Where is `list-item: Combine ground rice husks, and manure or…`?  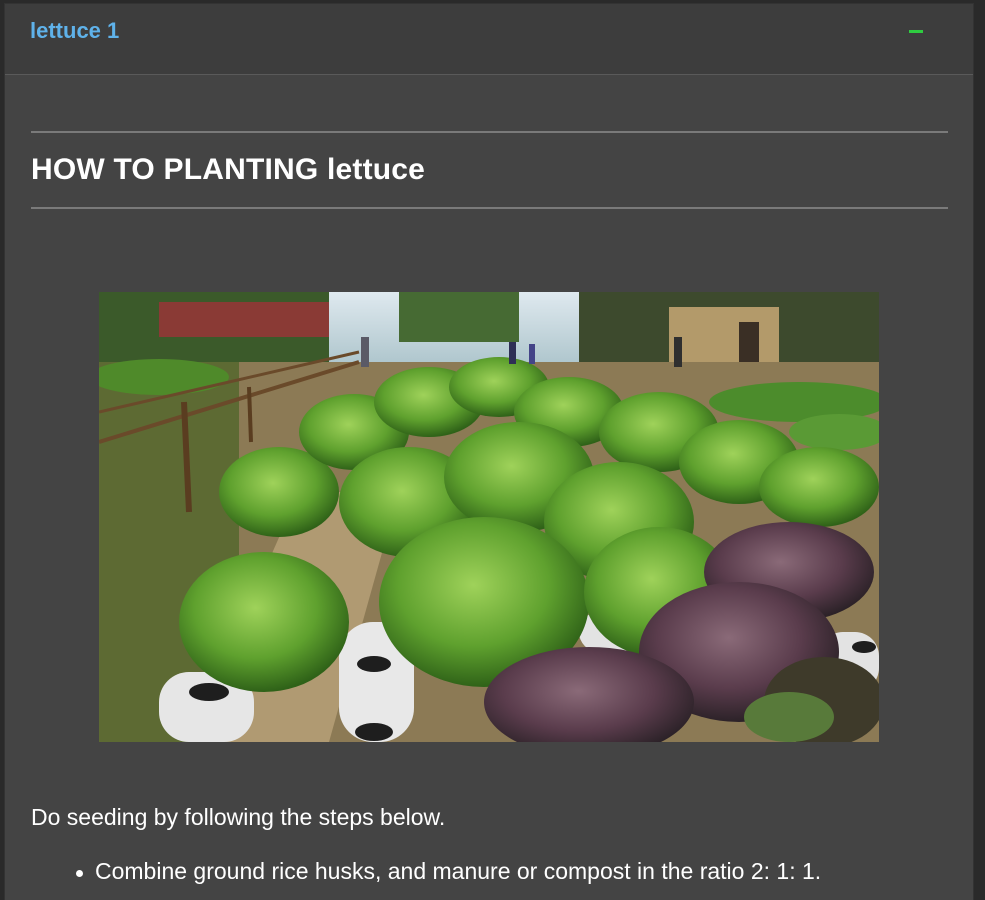
list-item: Combine ground rice husks, and manure or… is located at coordinates (426, 871).